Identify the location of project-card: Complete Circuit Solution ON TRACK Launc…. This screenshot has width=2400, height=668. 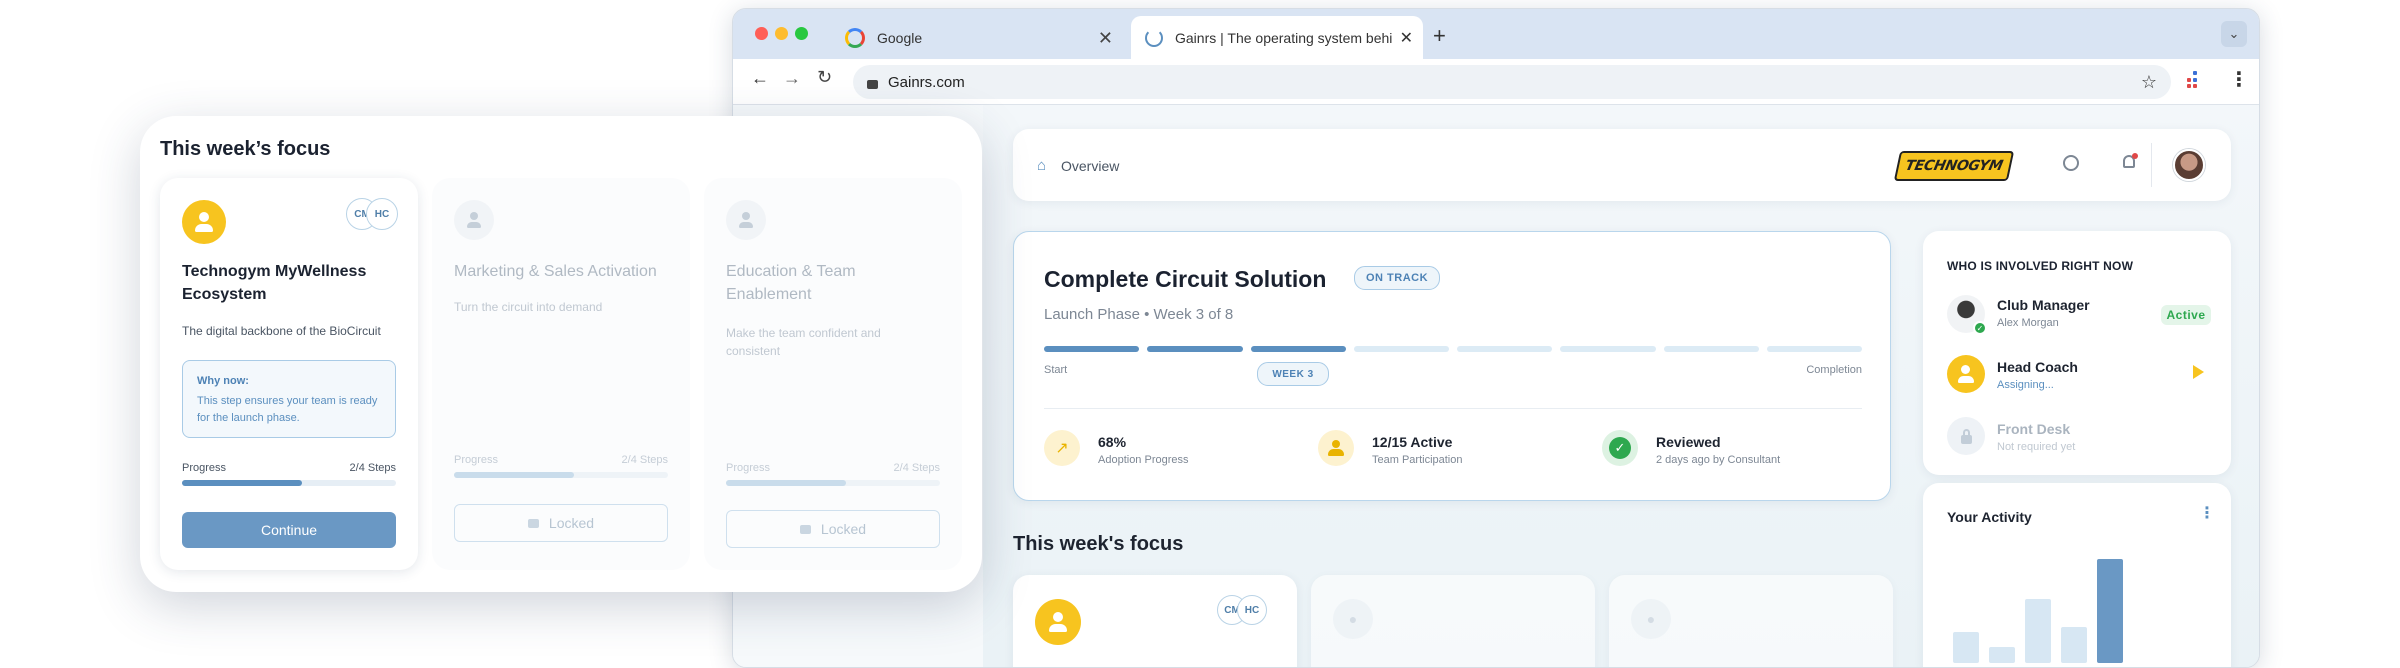
(1452, 366).